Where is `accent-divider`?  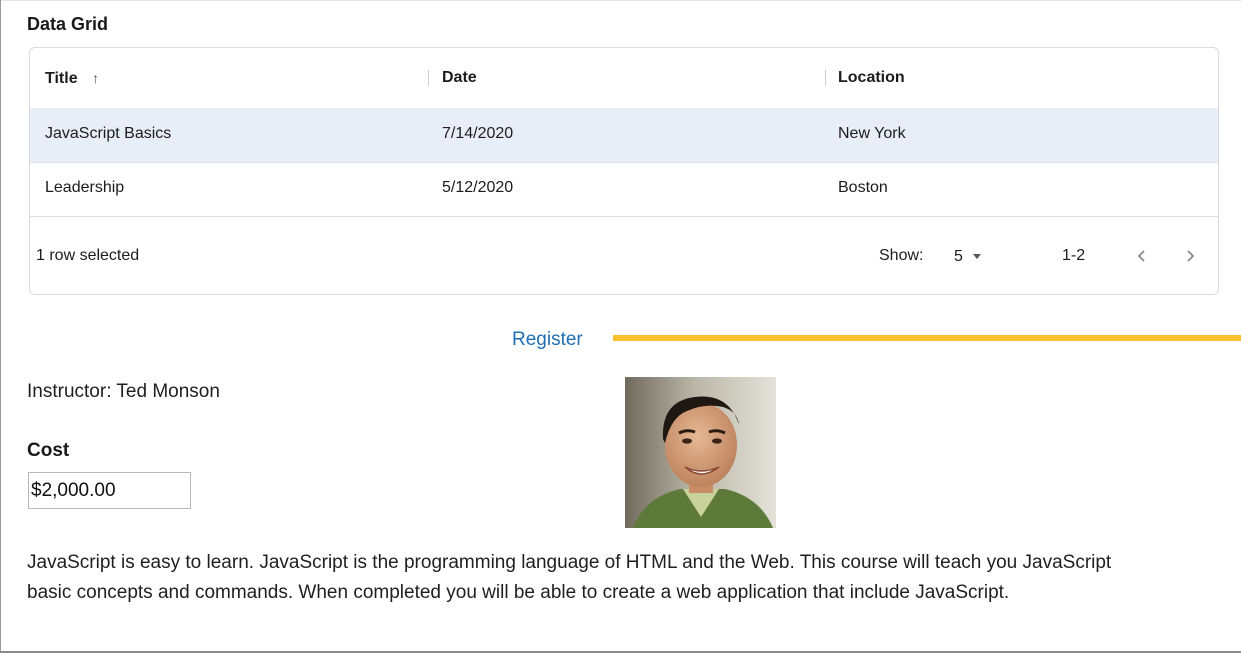
accent-divider is located at coordinates (927, 338).